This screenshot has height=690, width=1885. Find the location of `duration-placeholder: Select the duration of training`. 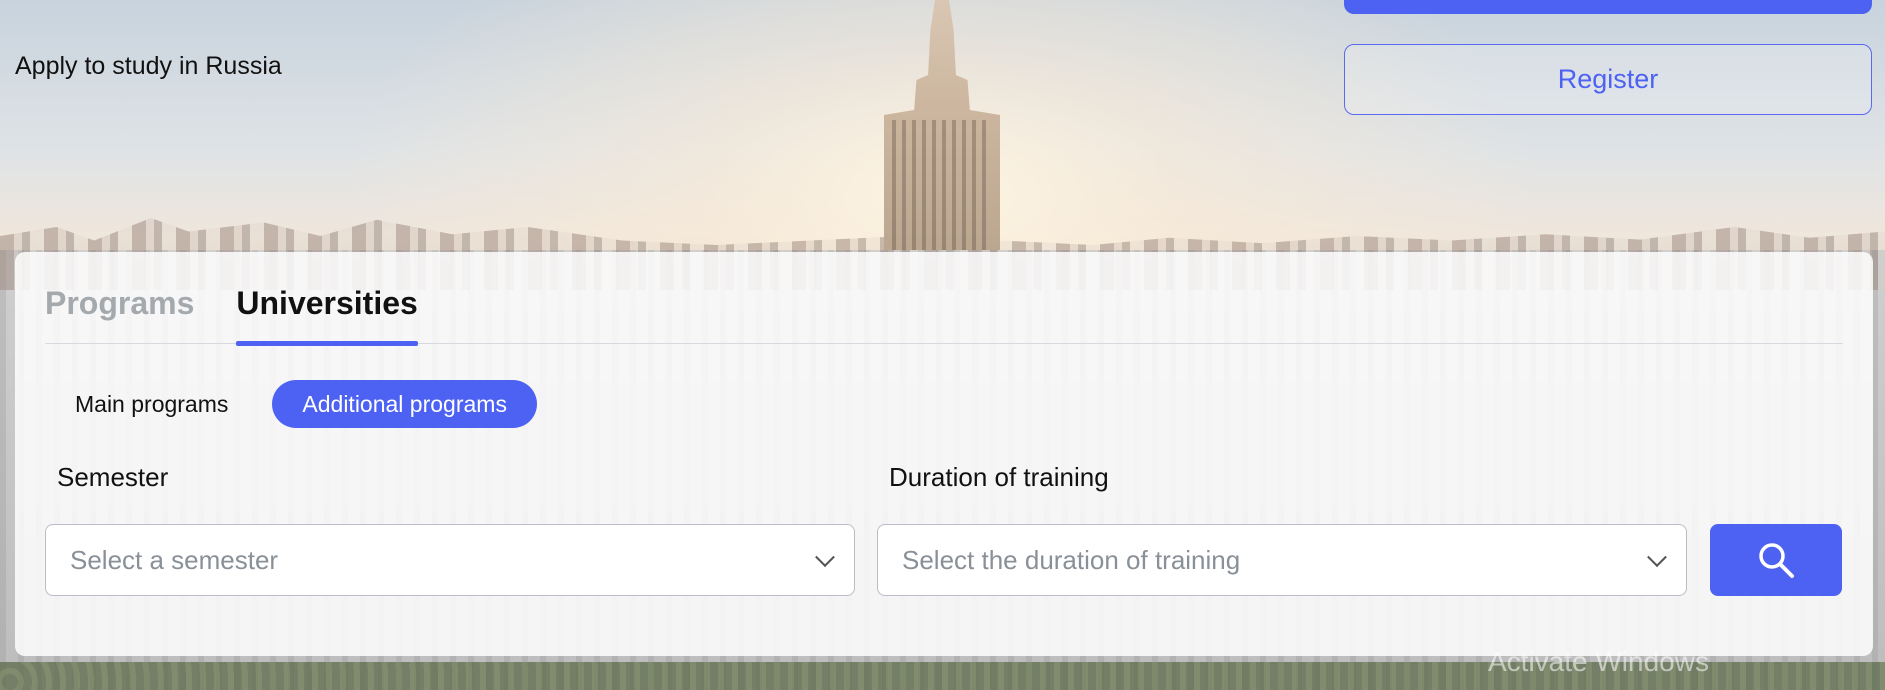

duration-placeholder: Select the duration of training is located at coordinates (1071, 559).